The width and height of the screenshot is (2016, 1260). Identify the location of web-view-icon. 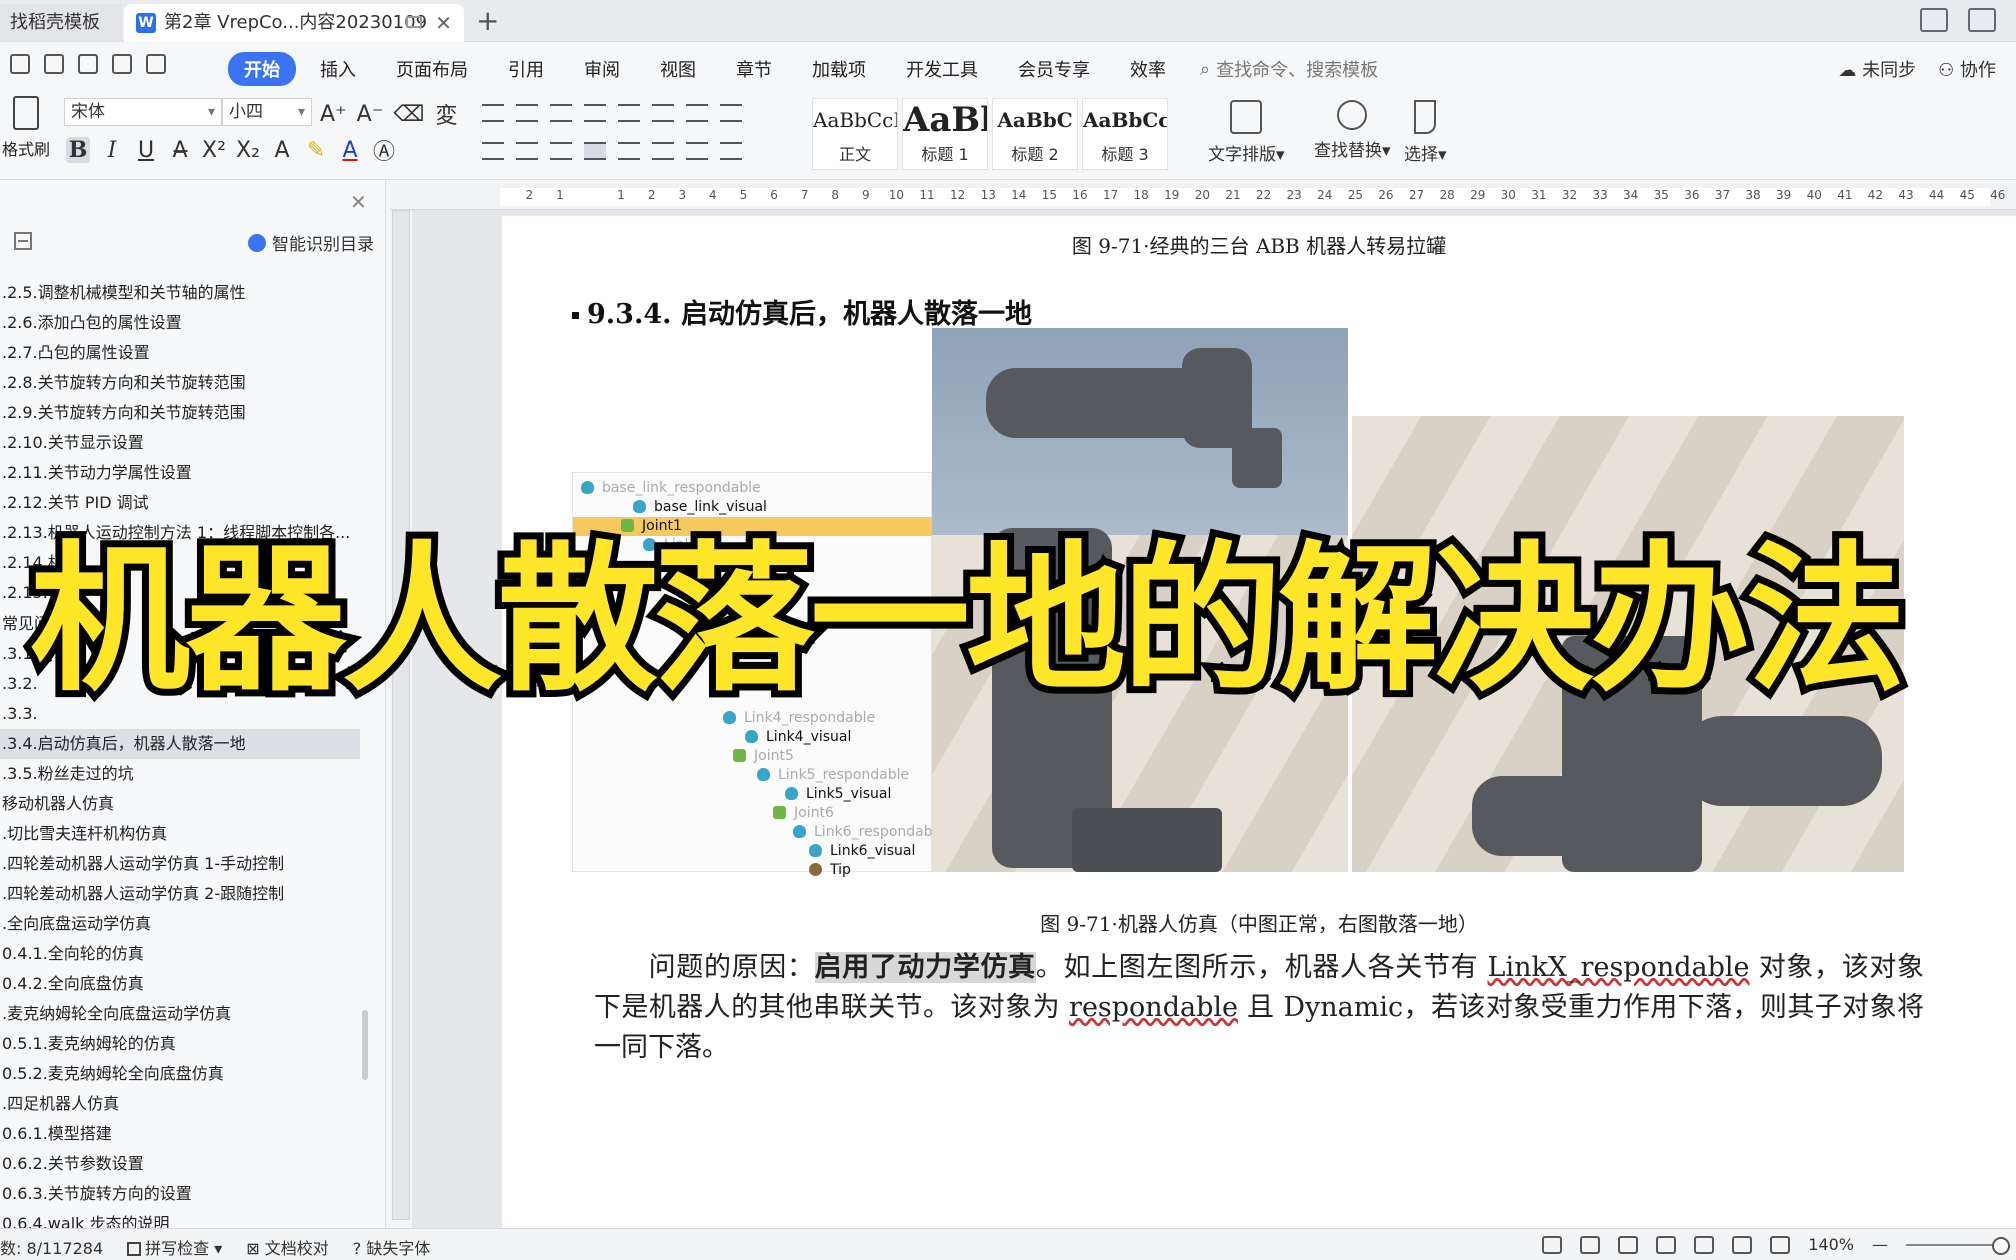
(1704, 1244).